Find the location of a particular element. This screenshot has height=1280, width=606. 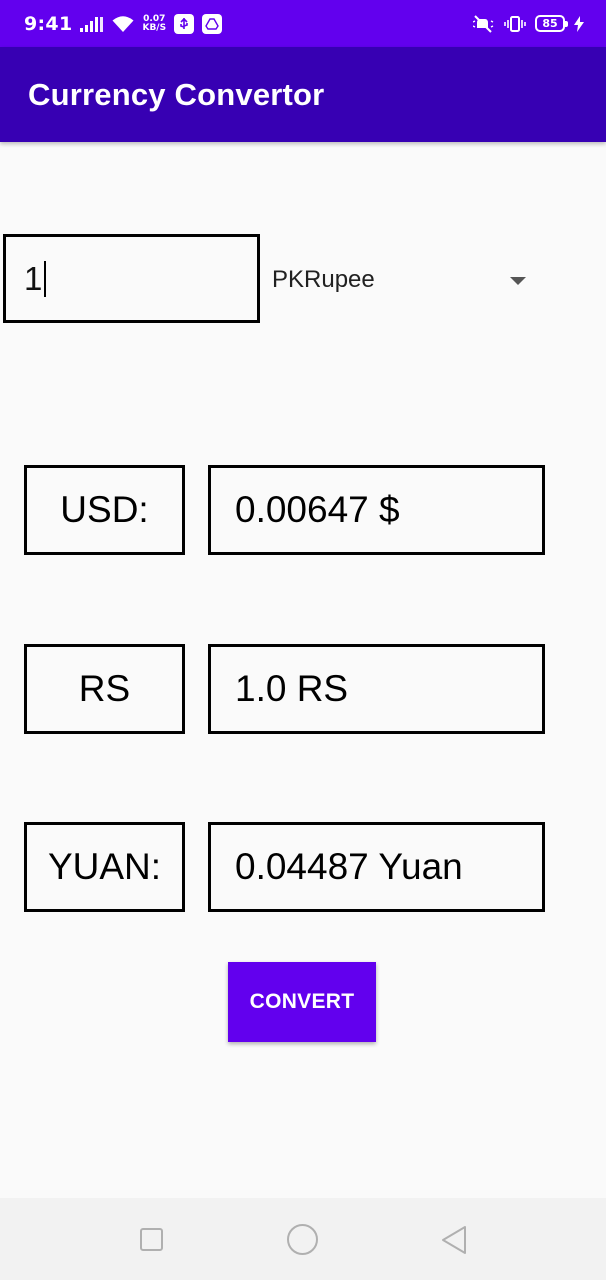

rs-label-box: RS is located at coordinates (104, 689).